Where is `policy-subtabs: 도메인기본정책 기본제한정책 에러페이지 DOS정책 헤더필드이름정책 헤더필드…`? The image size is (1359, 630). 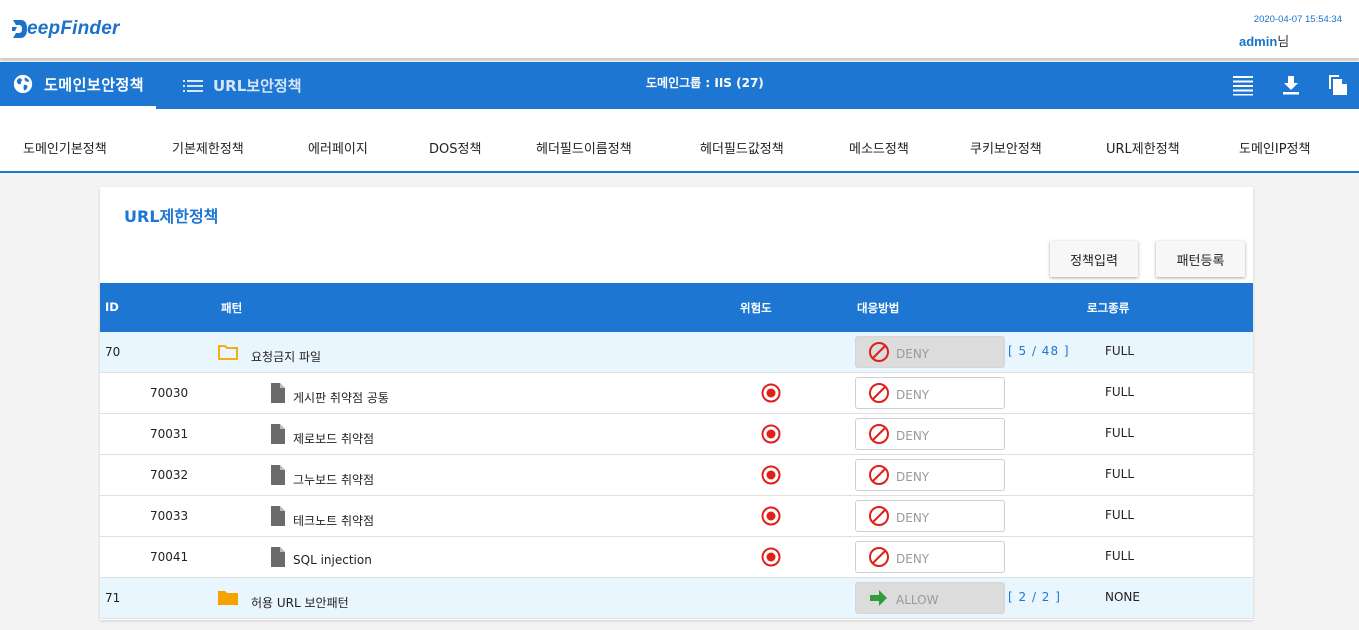 policy-subtabs: 도메인기본정책 기본제한정책 에러페이지 DOS정책 헤더필드이름정책 헤더필드… is located at coordinates (679, 141).